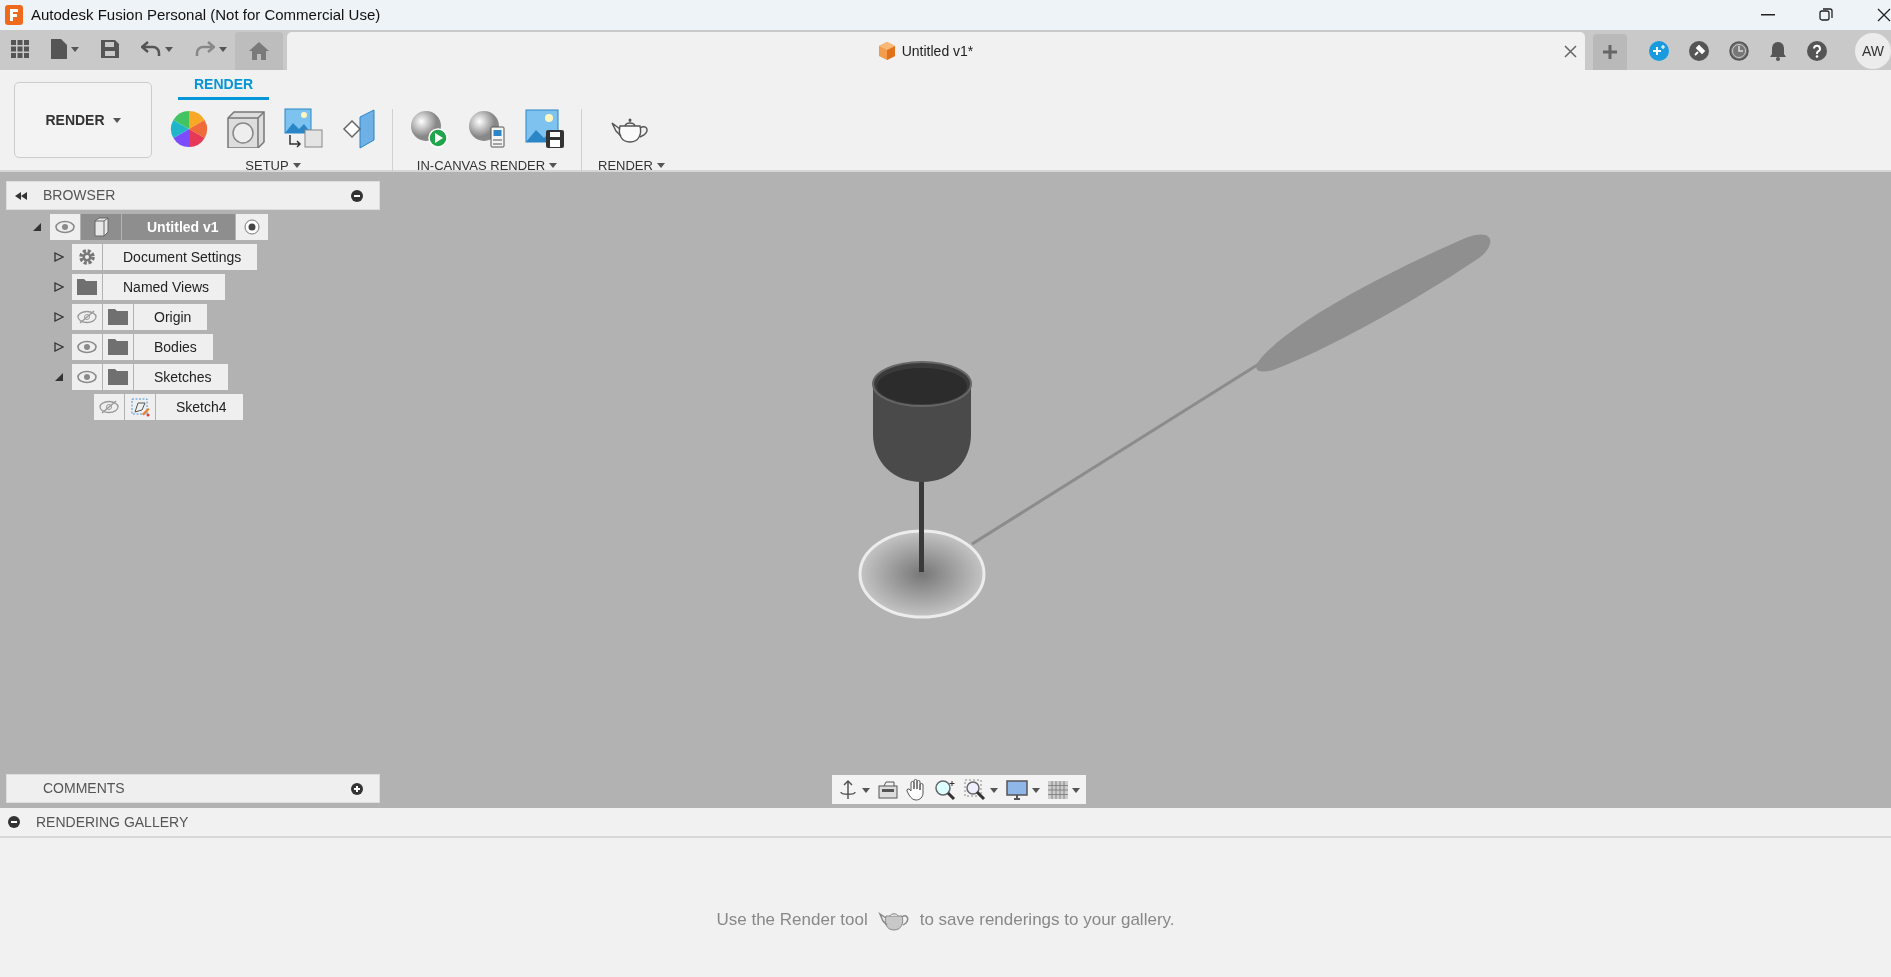 Image resolution: width=1891 pixels, height=977 pixels. What do you see at coordinates (545, 129) in the screenshot?
I see `image-save-icon` at bounding box center [545, 129].